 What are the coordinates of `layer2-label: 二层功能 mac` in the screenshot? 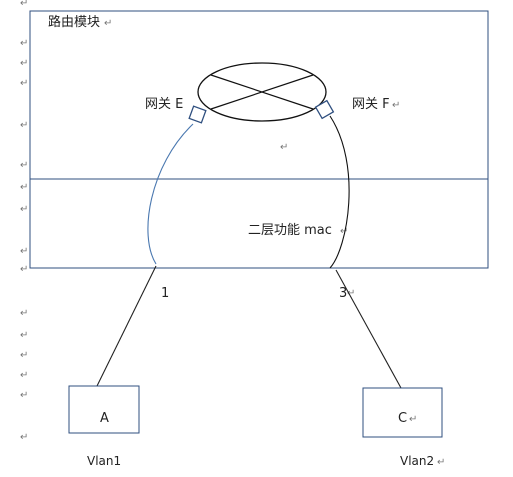 It's located at (290, 230).